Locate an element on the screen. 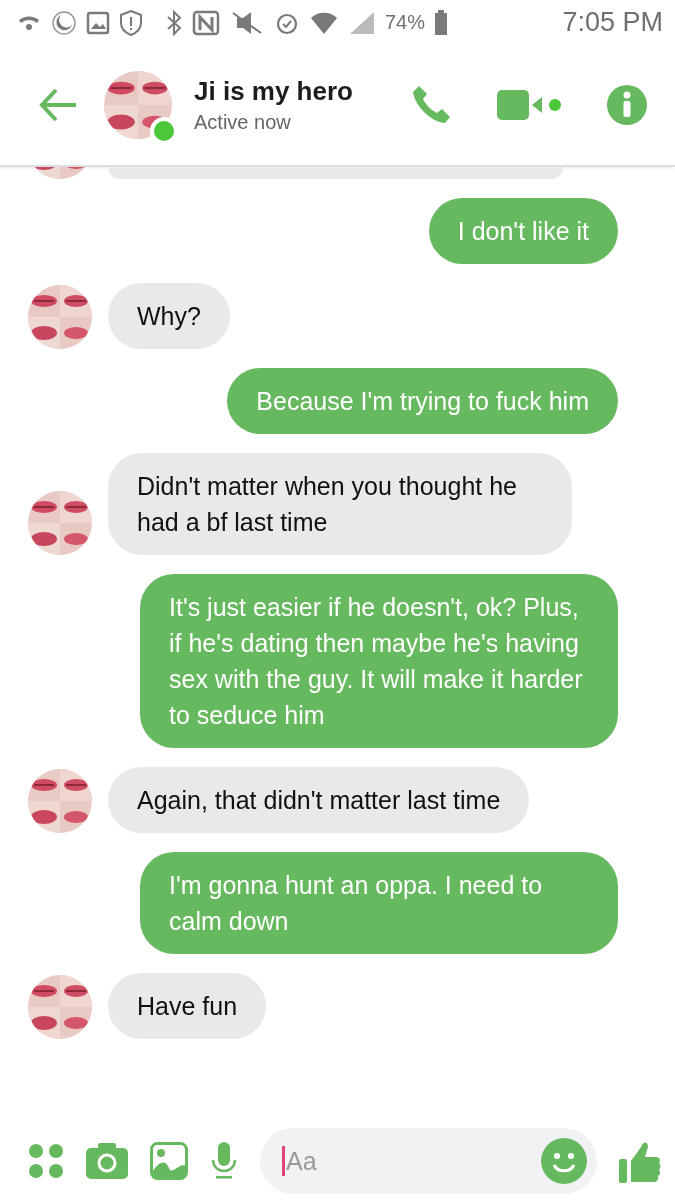 This screenshot has height=1200, width=675. text-cursor is located at coordinates (283, 1161).